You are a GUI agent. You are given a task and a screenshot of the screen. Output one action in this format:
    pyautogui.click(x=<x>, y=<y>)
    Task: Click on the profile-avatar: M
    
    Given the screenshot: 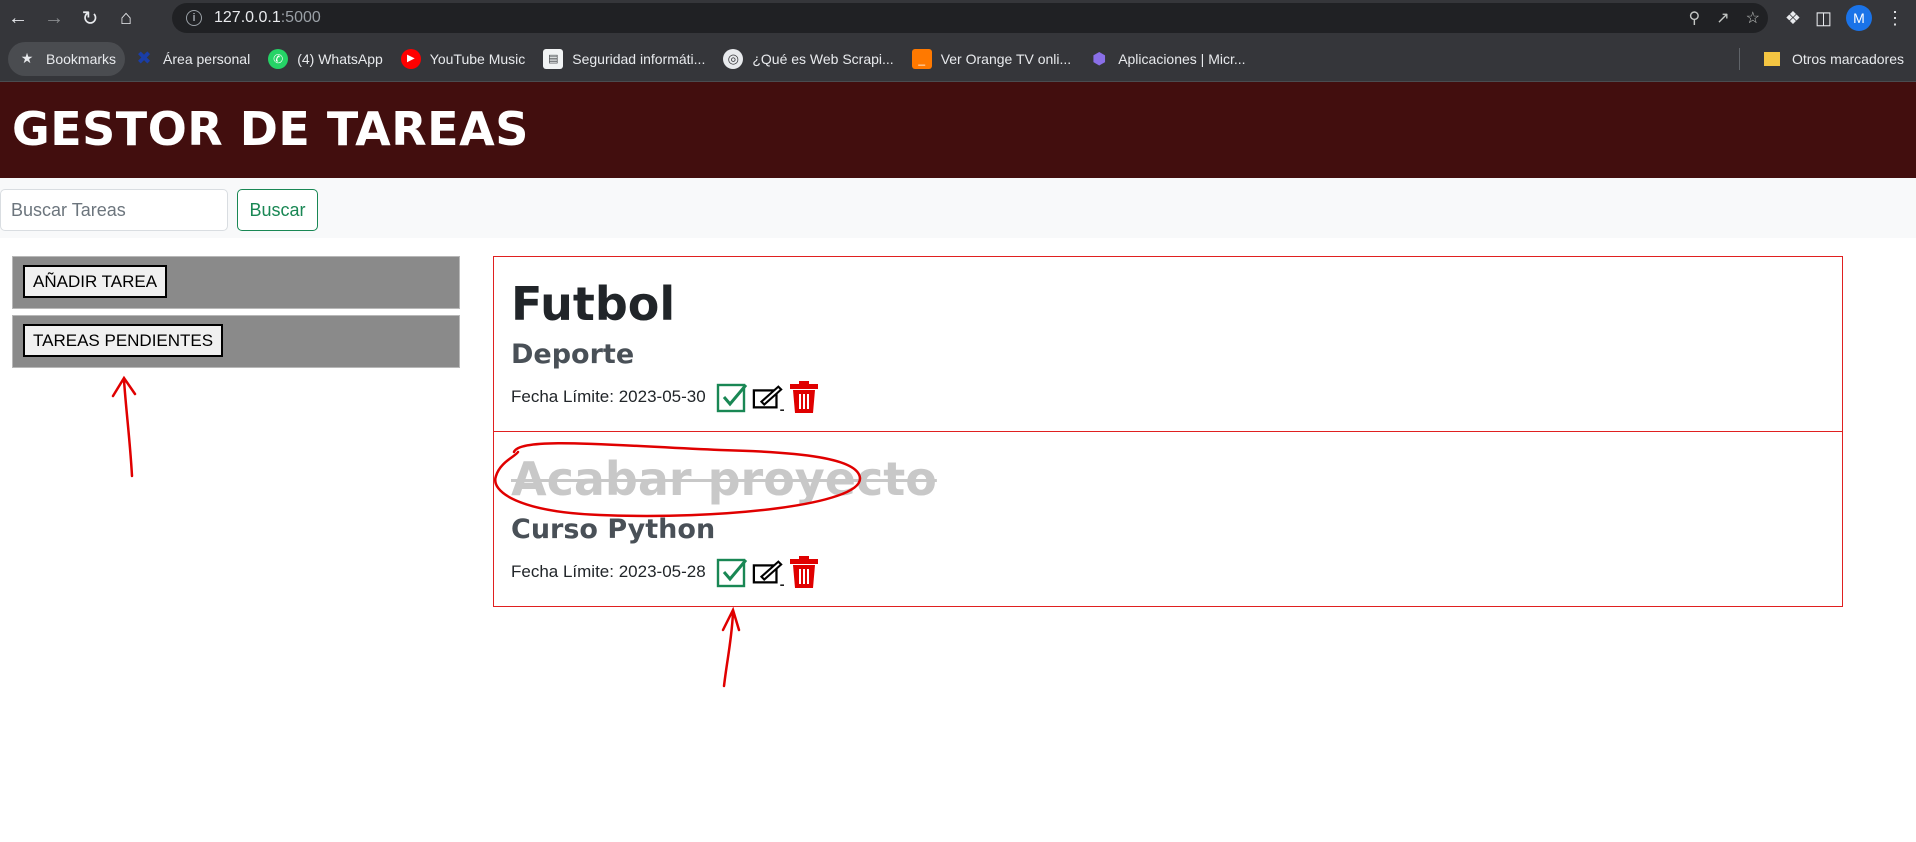 What is the action you would take?
    pyautogui.click(x=1859, y=18)
    